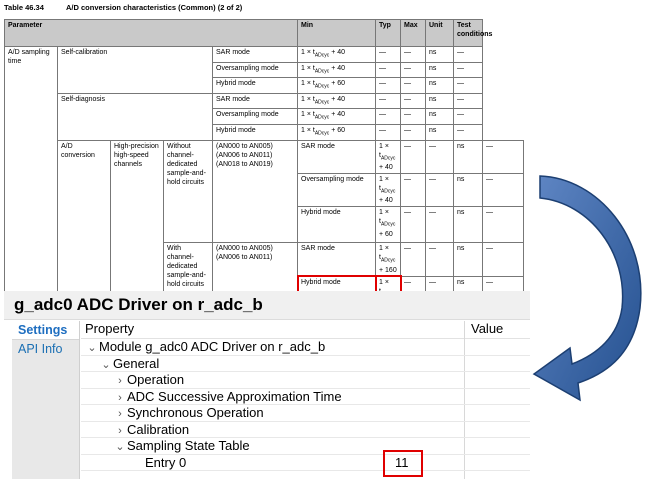  Describe the element at coordinates (31, 182) in the screenshot. I see `group-label: A/D sampling time` at that location.